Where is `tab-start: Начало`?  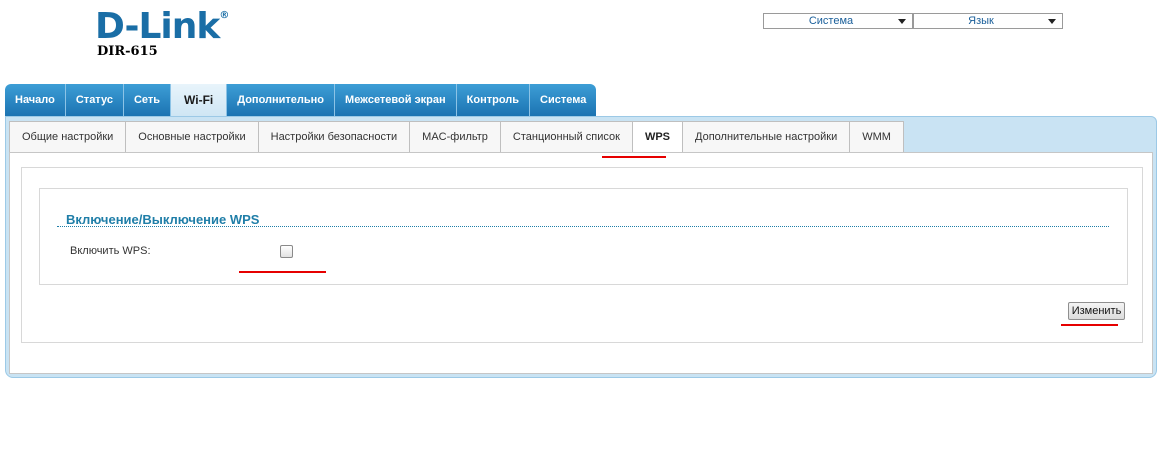 tab-start: Начало is located at coordinates (35, 100).